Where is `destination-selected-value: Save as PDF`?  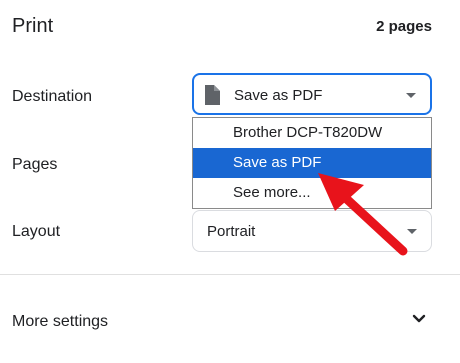 destination-selected-value: Save as PDF is located at coordinates (278, 95).